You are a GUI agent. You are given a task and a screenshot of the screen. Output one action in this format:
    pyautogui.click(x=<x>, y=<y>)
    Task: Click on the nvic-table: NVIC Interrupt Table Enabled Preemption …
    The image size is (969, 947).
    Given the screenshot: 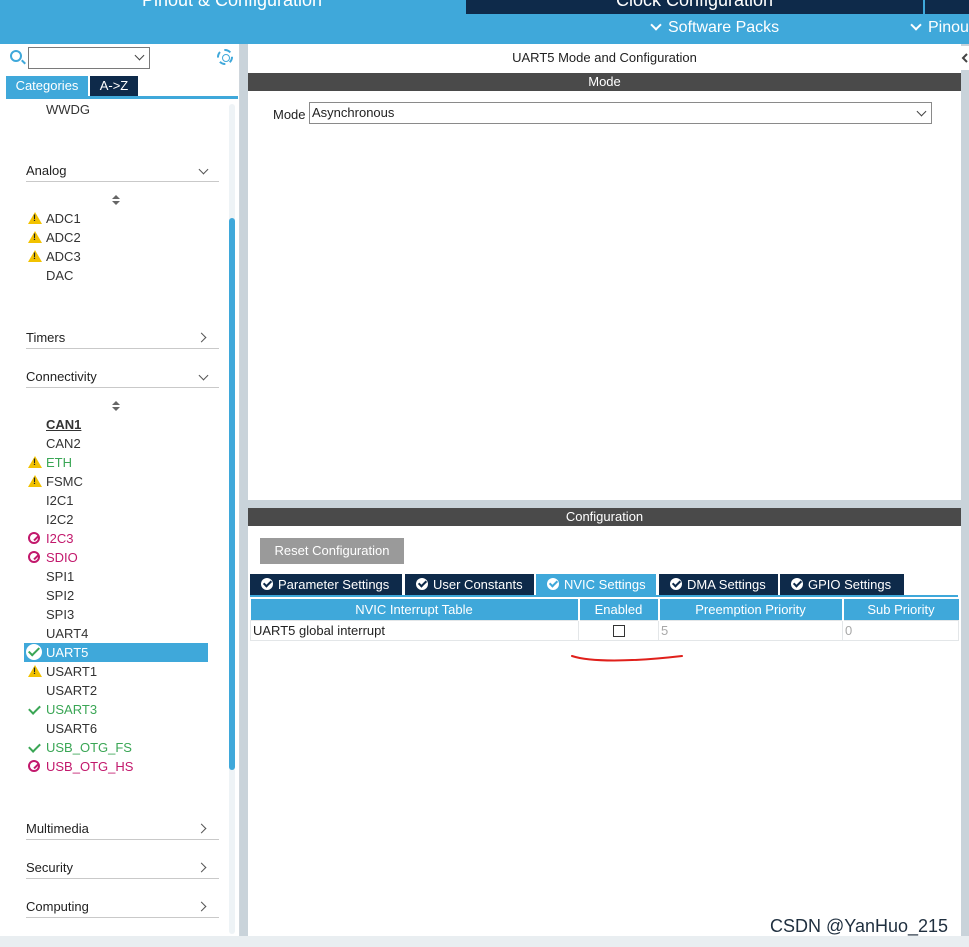 What is the action you would take?
    pyautogui.click(x=604, y=620)
    